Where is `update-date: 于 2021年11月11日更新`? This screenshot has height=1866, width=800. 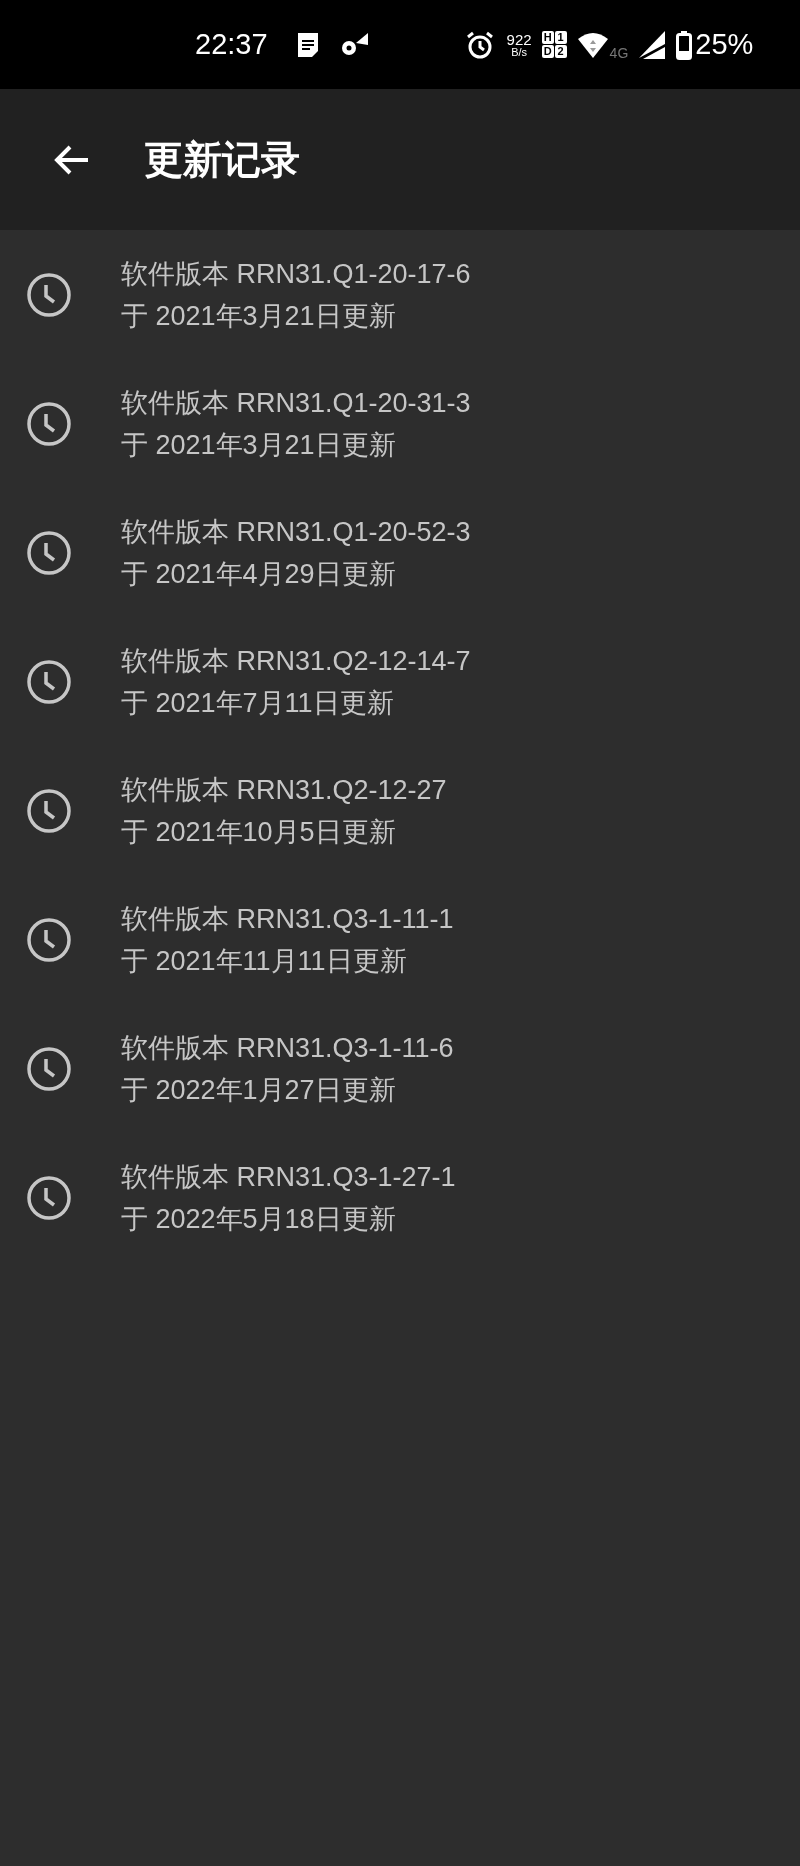 update-date: 于 2021年11月11日更新 is located at coordinates (264, 961).